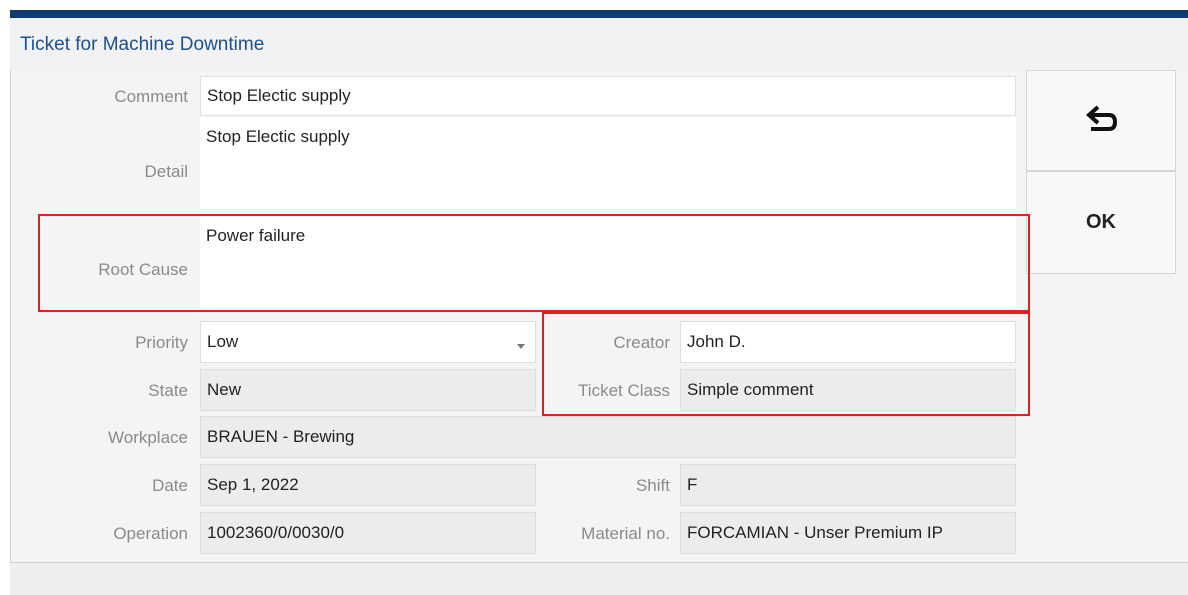  I want to click on root-cause-label: Root Cause, so click(143, 269).